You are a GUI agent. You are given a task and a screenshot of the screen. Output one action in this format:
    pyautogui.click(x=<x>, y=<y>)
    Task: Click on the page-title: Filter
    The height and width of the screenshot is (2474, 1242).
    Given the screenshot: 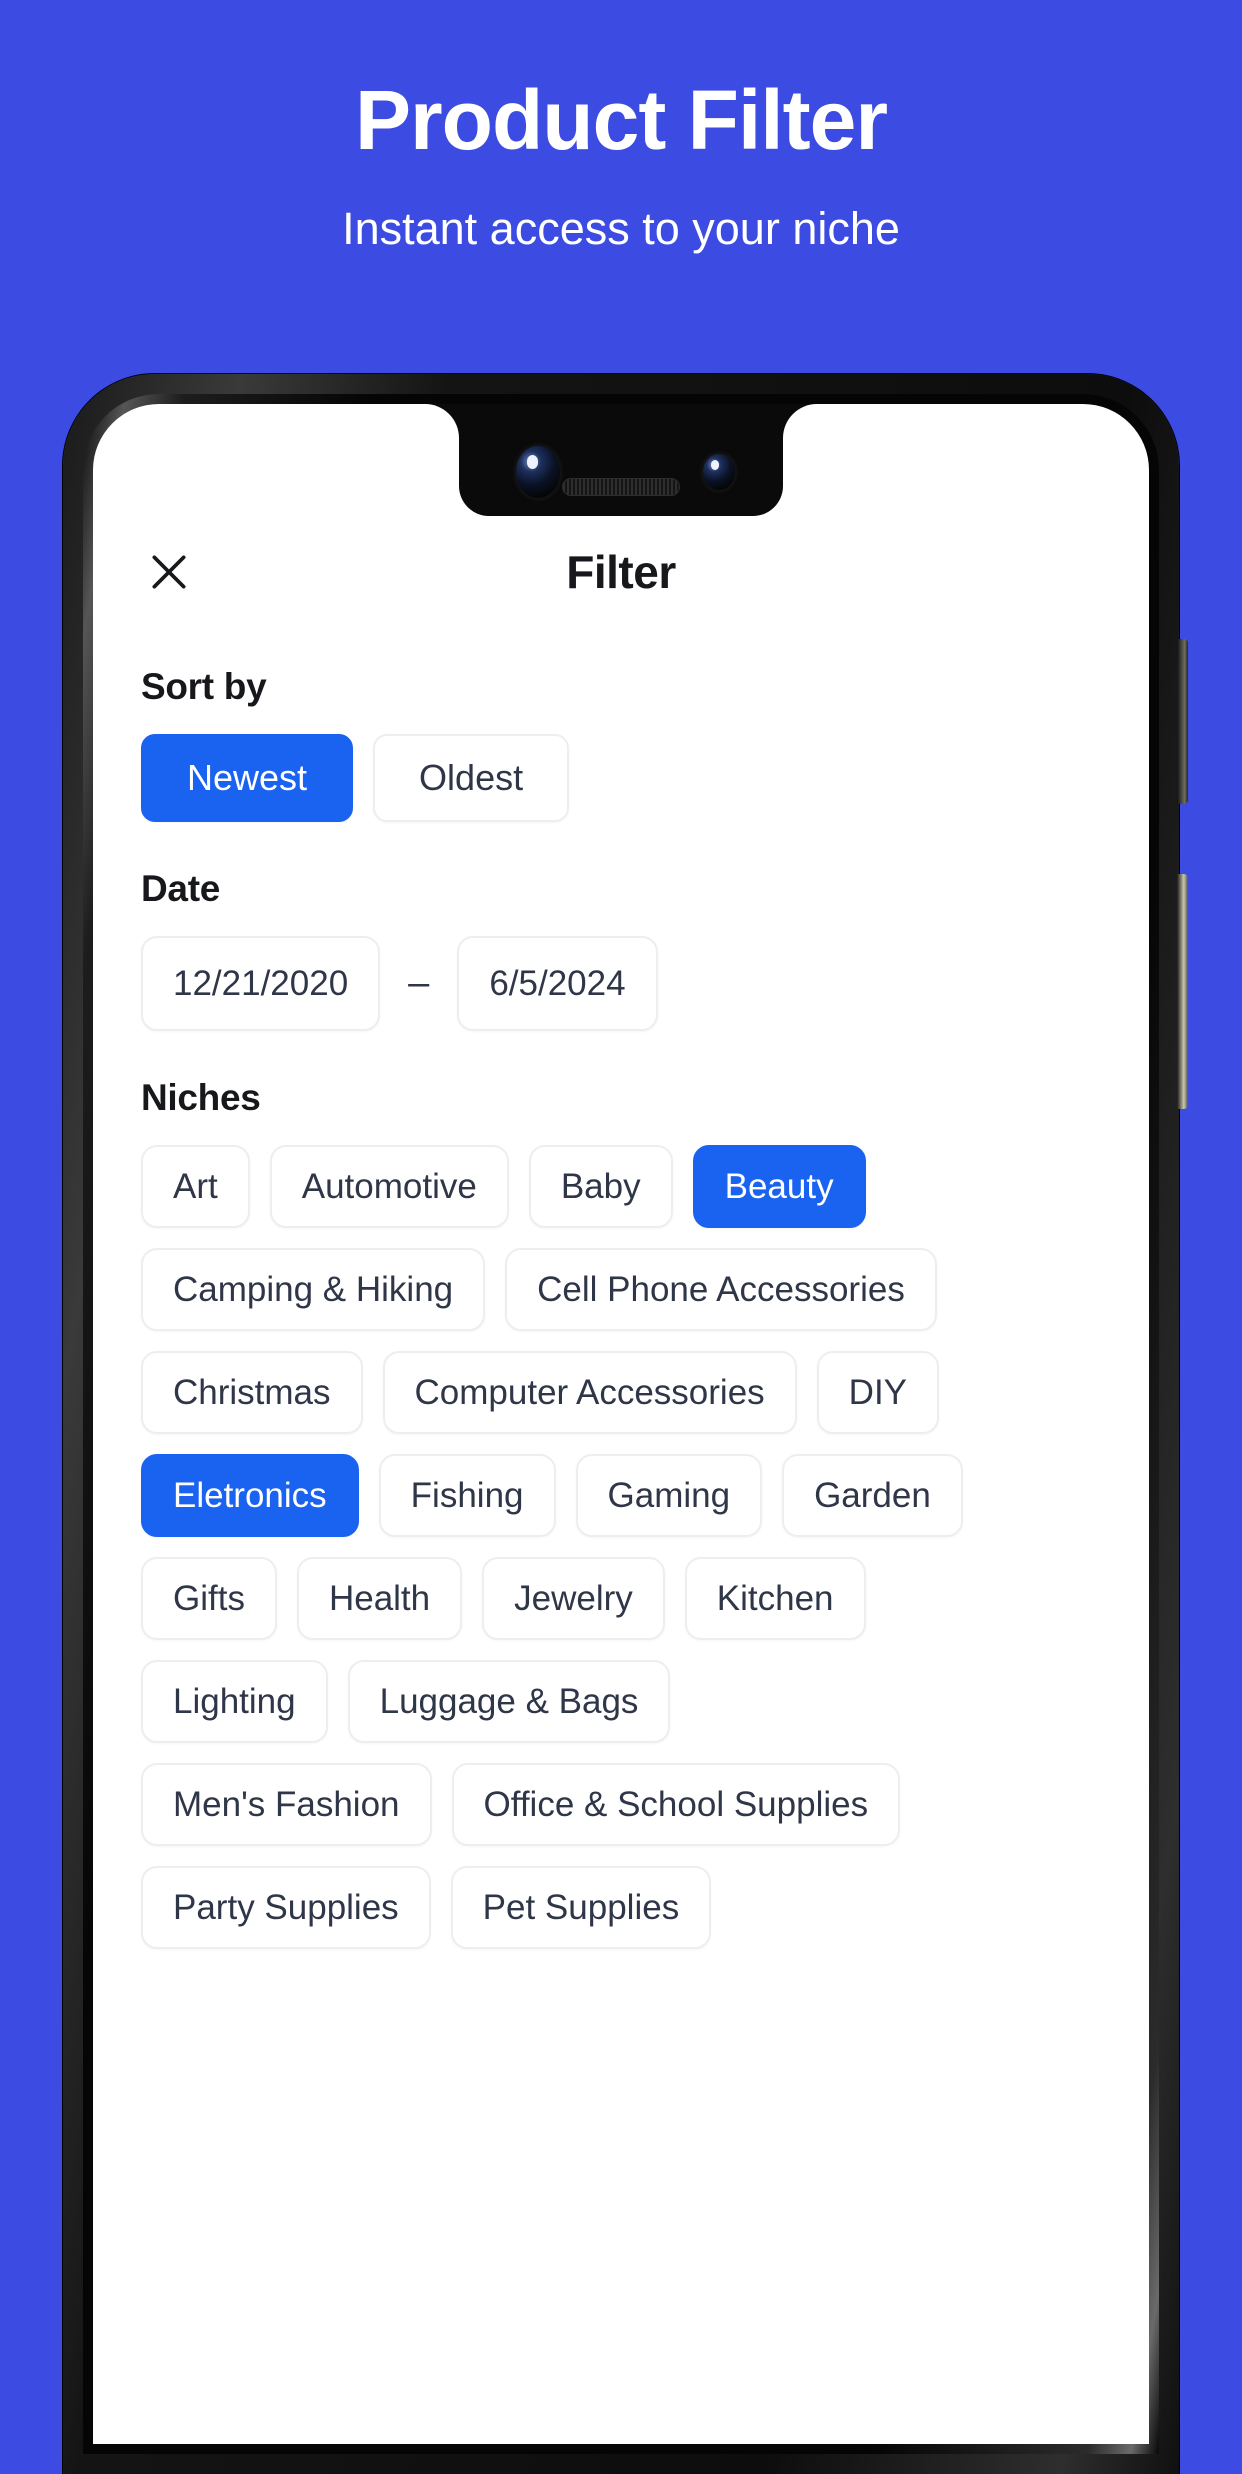 What is the action you would take?
    pyautogui.click(x=621, y=572)
    